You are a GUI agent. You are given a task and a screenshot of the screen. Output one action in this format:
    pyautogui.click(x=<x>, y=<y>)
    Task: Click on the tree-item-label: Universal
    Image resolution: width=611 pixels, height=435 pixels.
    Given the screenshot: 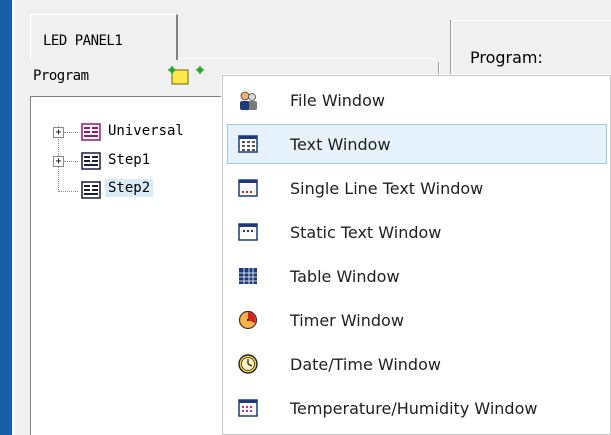 What is the action you would take?
    pyautogui.click(x=146, y=131)
    